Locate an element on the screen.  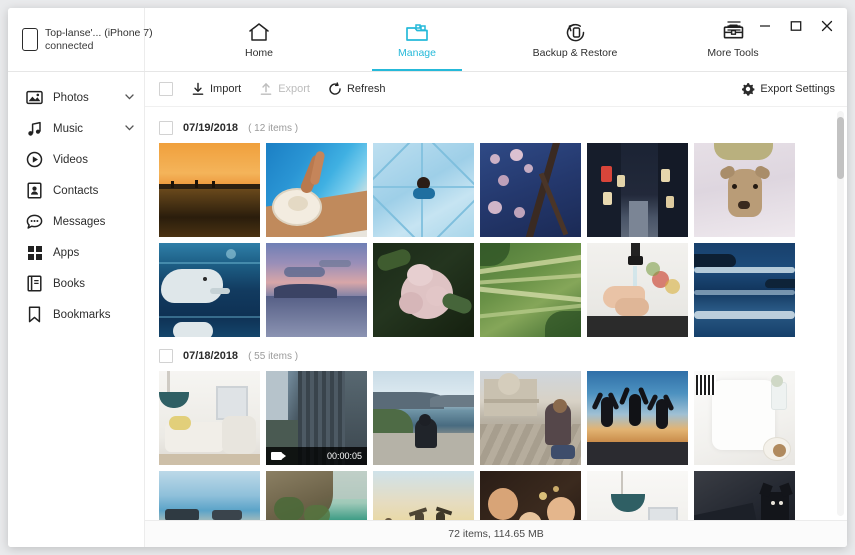
export-settings-button: Export Settings is located at coordinates (788, 89).